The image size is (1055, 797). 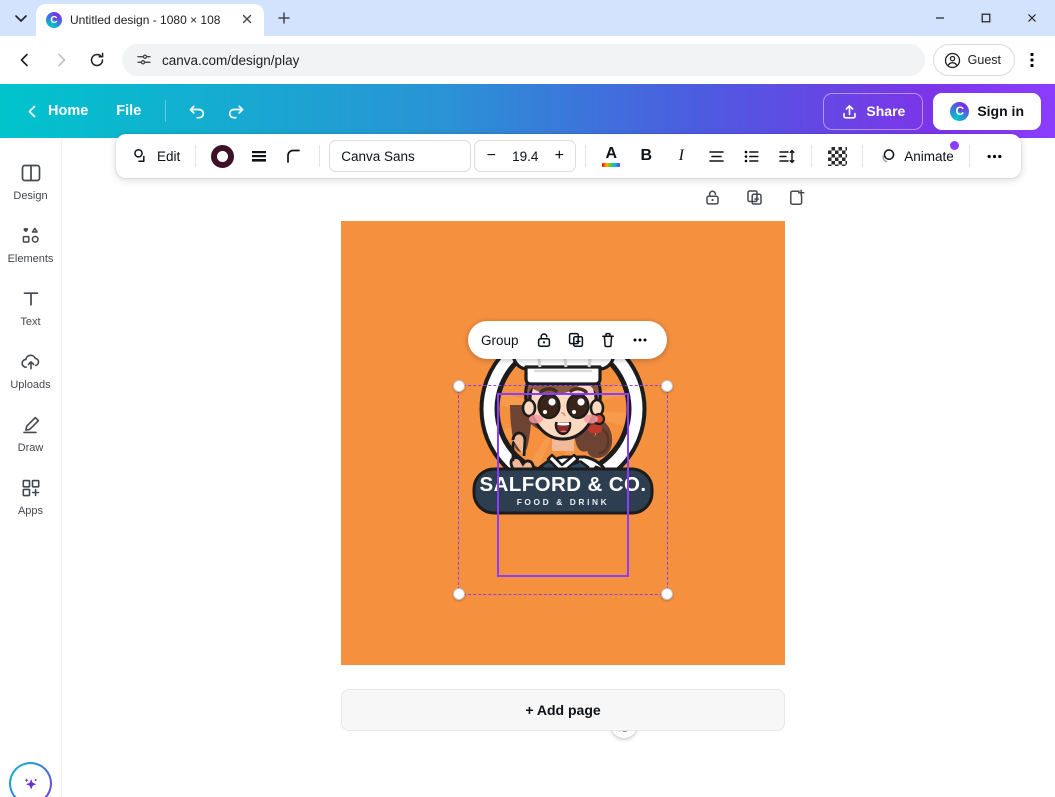 I want to click on draw-icon, so click(x=30, y=425).